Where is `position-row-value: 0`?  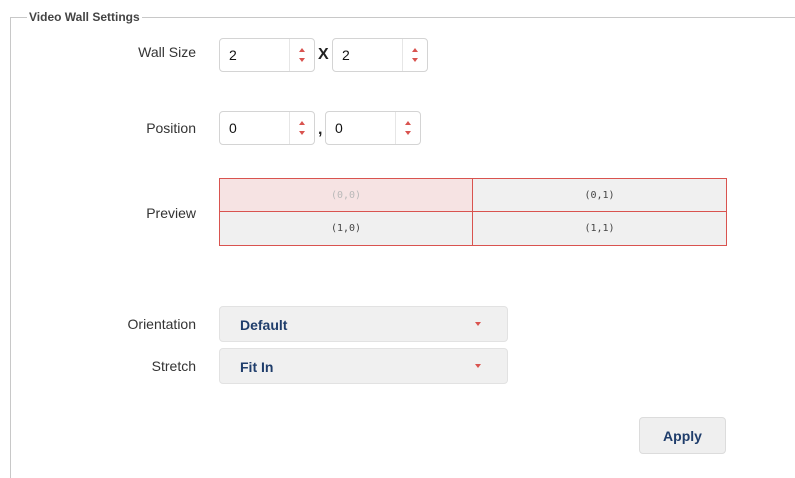
position-row-value: 0 is located at coordinates (233, 128).